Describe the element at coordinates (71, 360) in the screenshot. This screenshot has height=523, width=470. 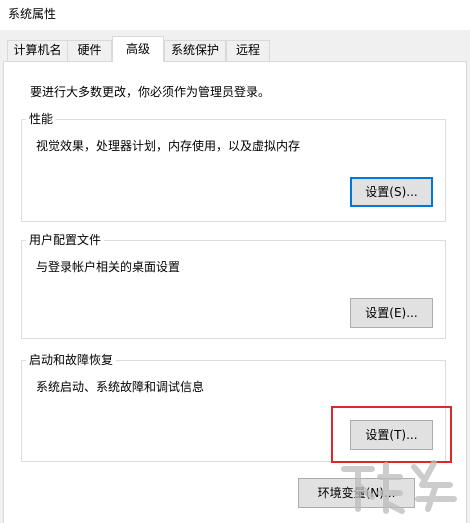
I see `startup-recovery-group-title: 启动和故障恢复` at that location.